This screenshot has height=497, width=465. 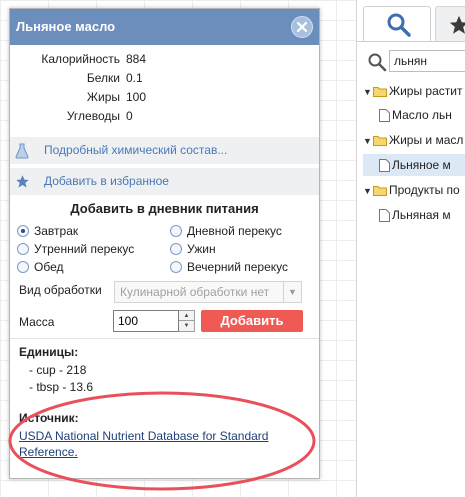 What do you see at coordinates (66, 26) in the screenshot?
I see `popup-title: Льняное масло` at bounding box center [66, 26].